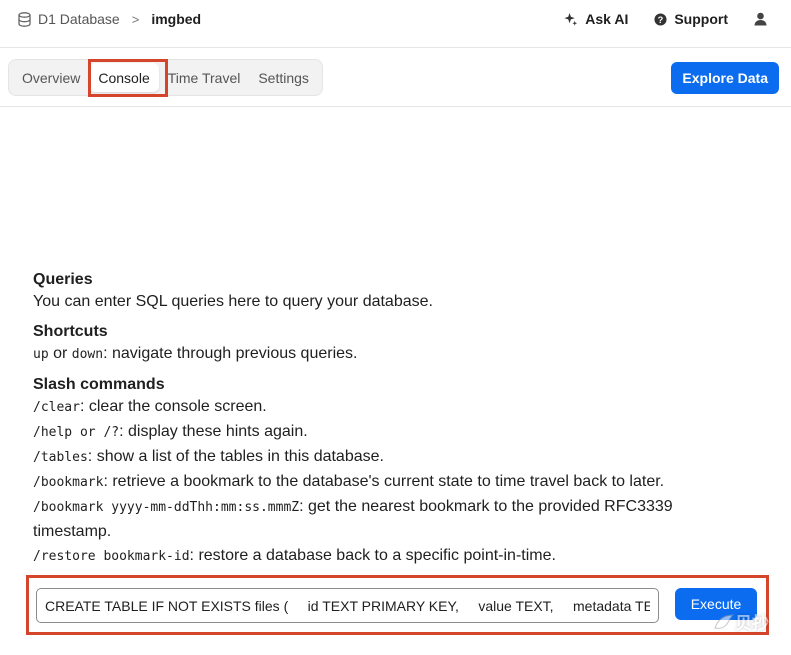 This screenshot has width=791, height=655. Describe the element at coordinates (571, 19) in the screenshot. I see `sparkle-icon` at that location.